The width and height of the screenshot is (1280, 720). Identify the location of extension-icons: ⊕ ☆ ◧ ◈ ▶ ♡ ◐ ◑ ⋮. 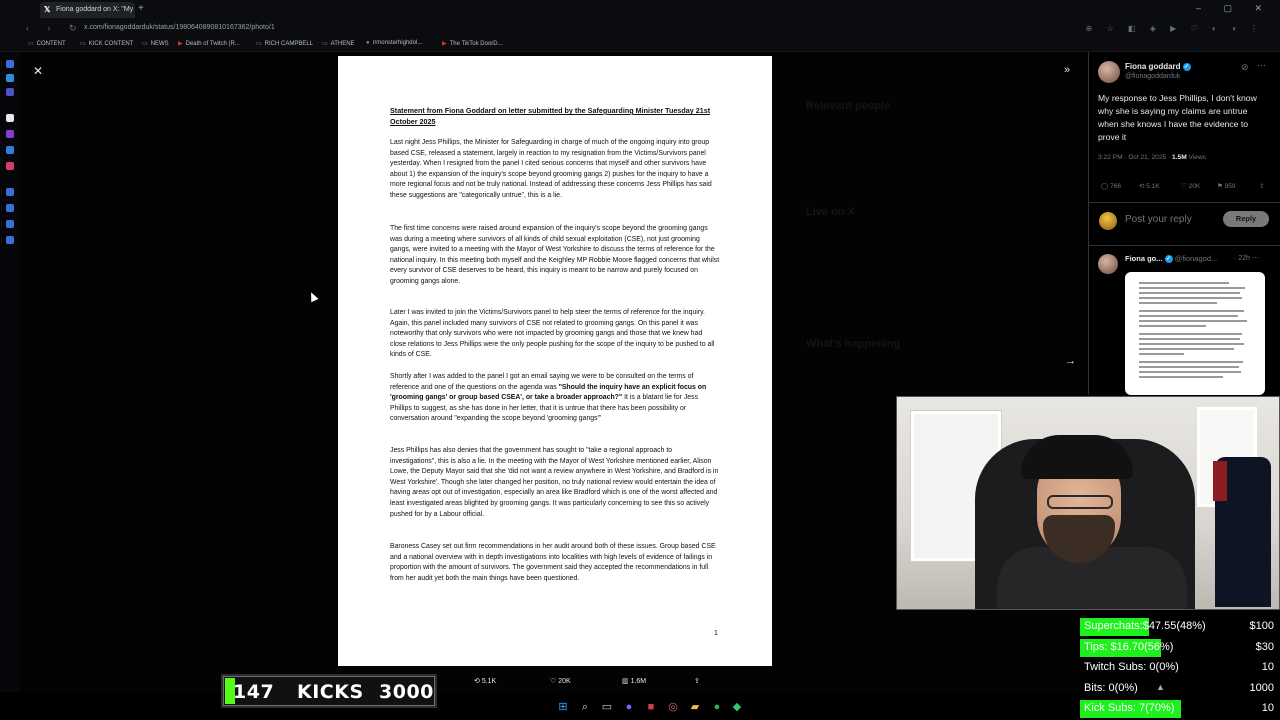
(1175, 28).